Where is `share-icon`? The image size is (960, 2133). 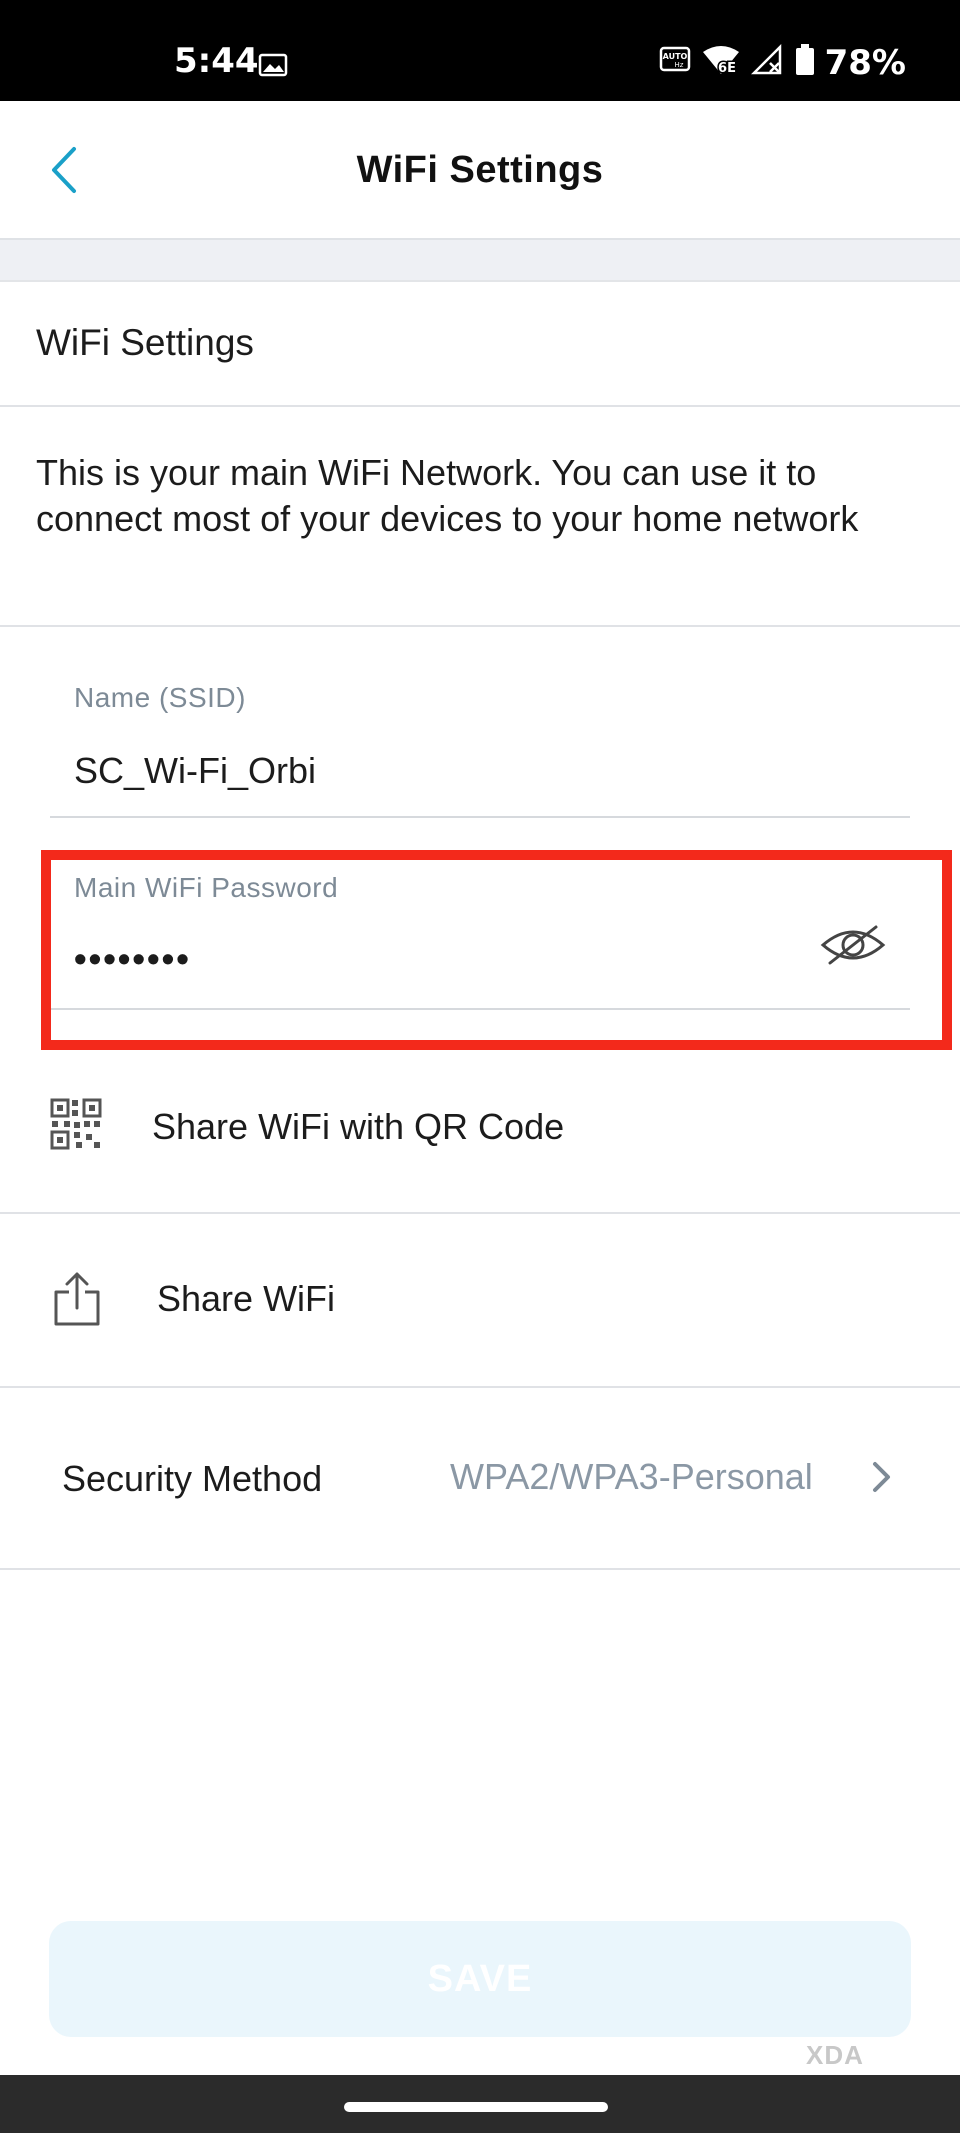
share-icon is located at coordinates (77, 1301).